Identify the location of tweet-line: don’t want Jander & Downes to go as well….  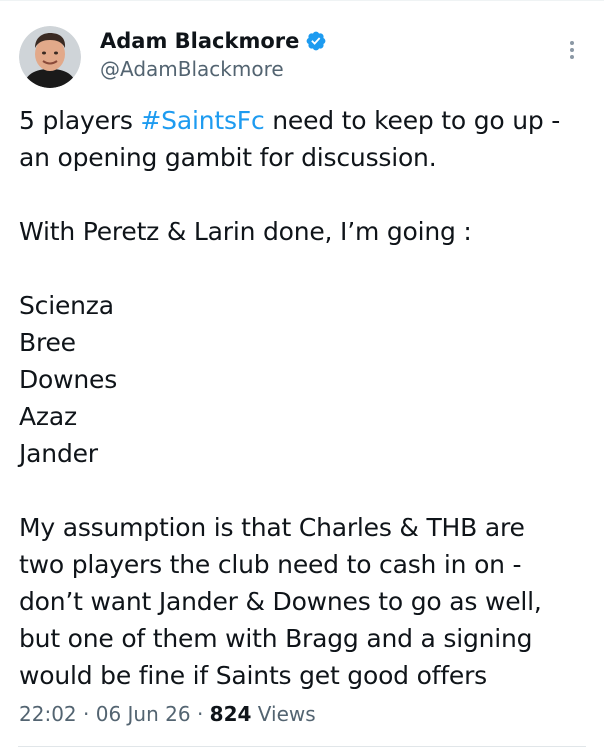
(280, 601).